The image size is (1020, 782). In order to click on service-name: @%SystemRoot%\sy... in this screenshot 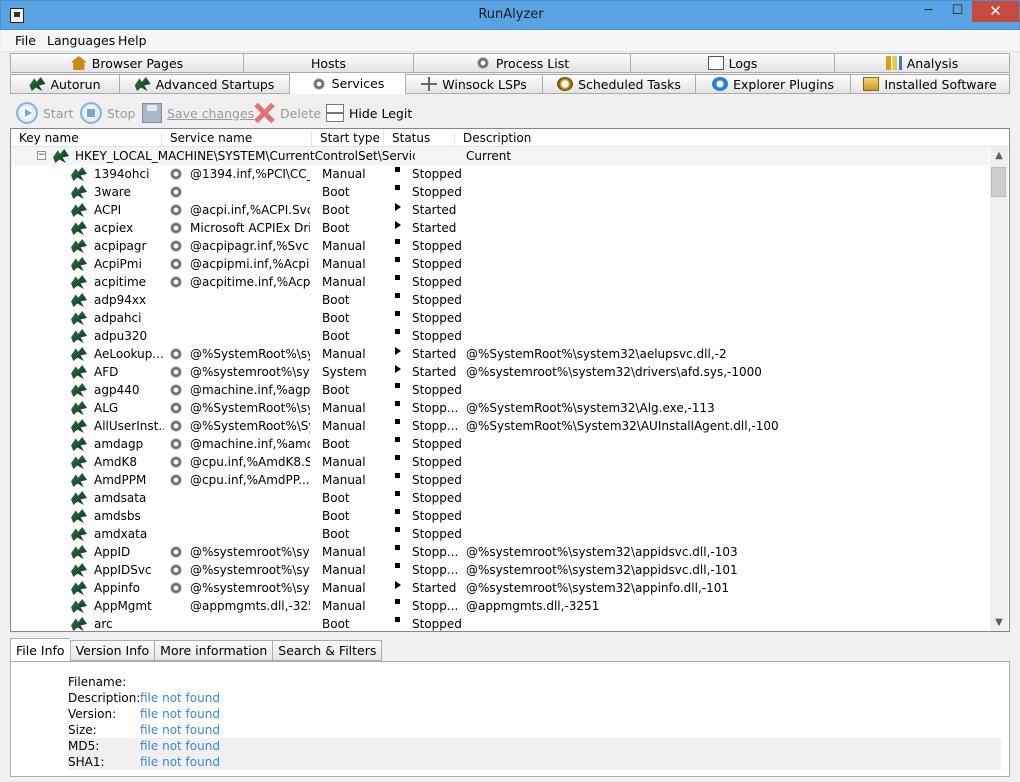, I will do `click(250, 354)`.